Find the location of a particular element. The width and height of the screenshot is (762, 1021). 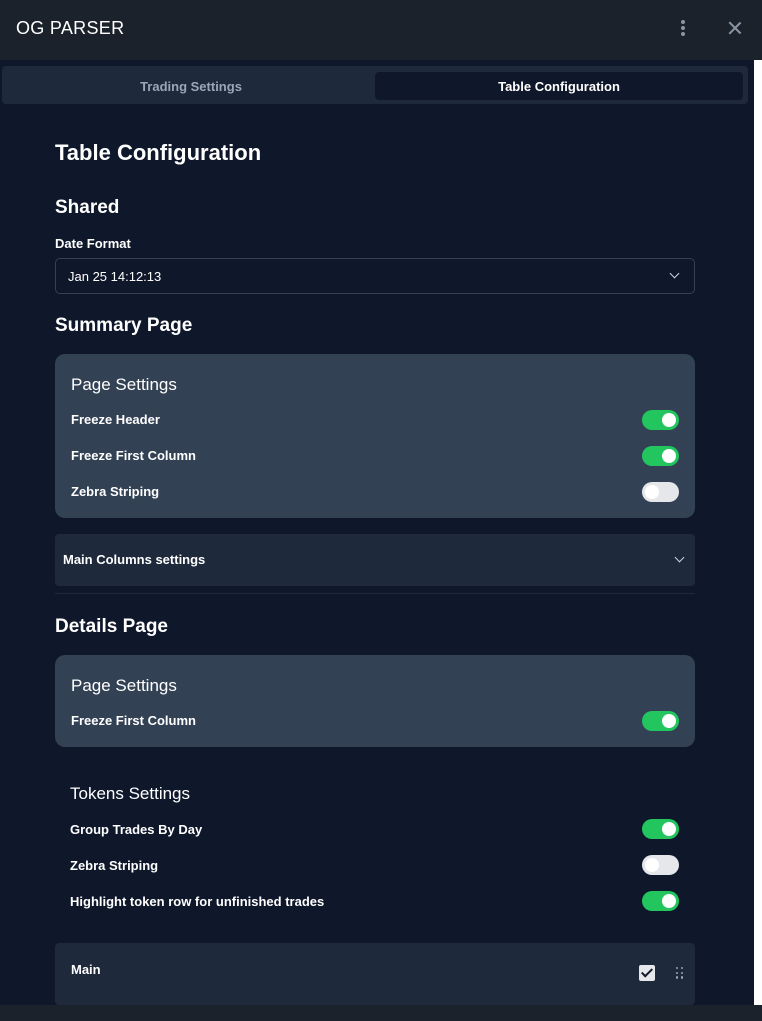

group-trades-by-day-toggle is located at coordinates (660, 829).